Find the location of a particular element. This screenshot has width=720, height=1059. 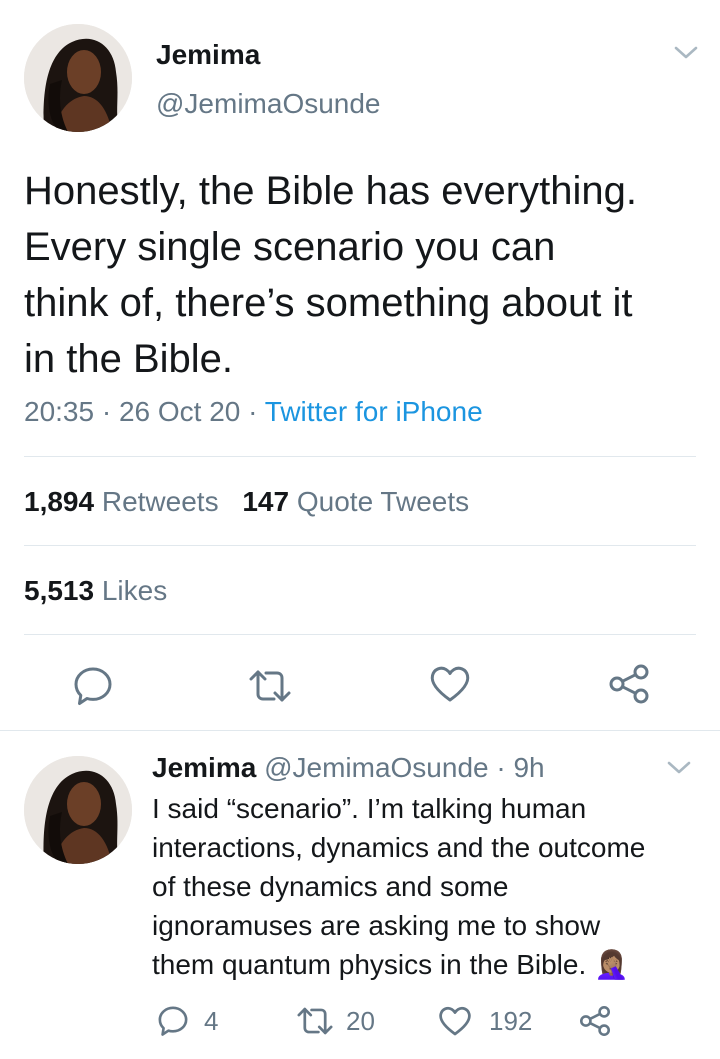

reply-author-handle: @JemimaOsunde is located at coordinates (376, 767).